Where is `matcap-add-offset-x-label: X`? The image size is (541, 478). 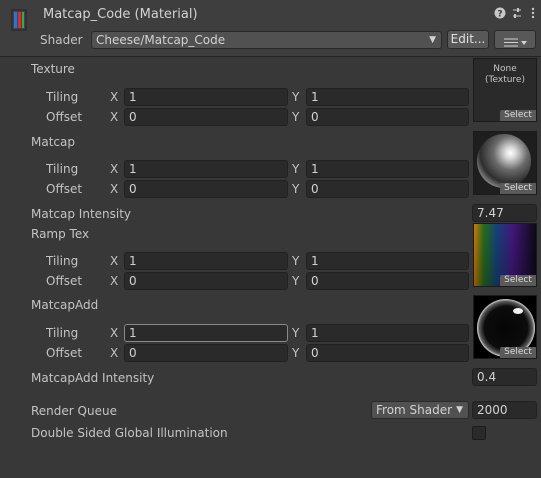 matcap-add-offset-x-label: X is located at coordinates (114, 353).